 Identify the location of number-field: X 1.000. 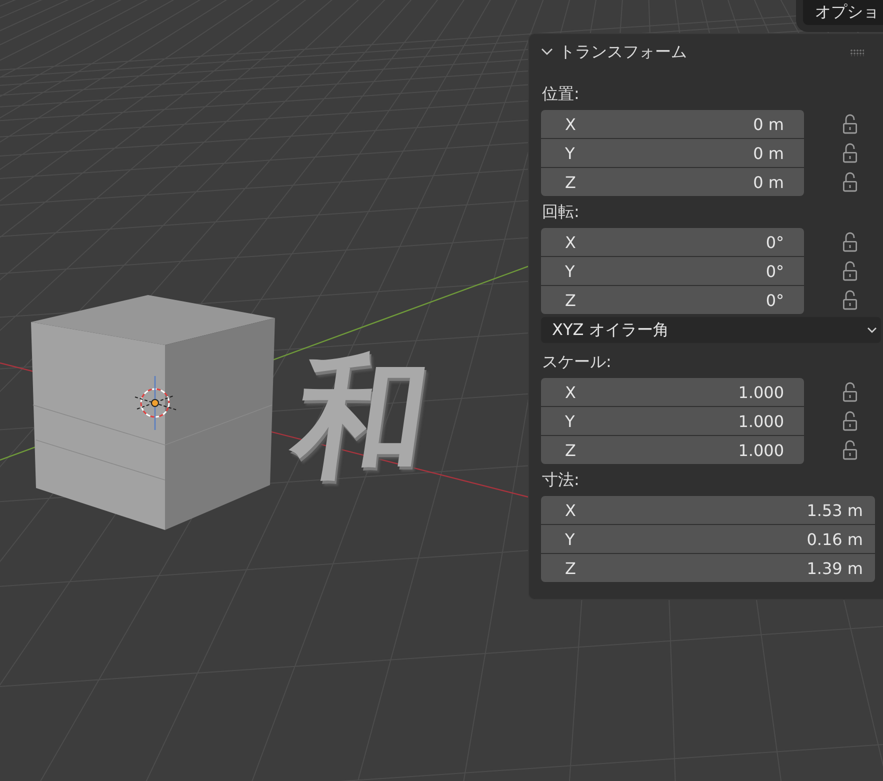
(672, 392).